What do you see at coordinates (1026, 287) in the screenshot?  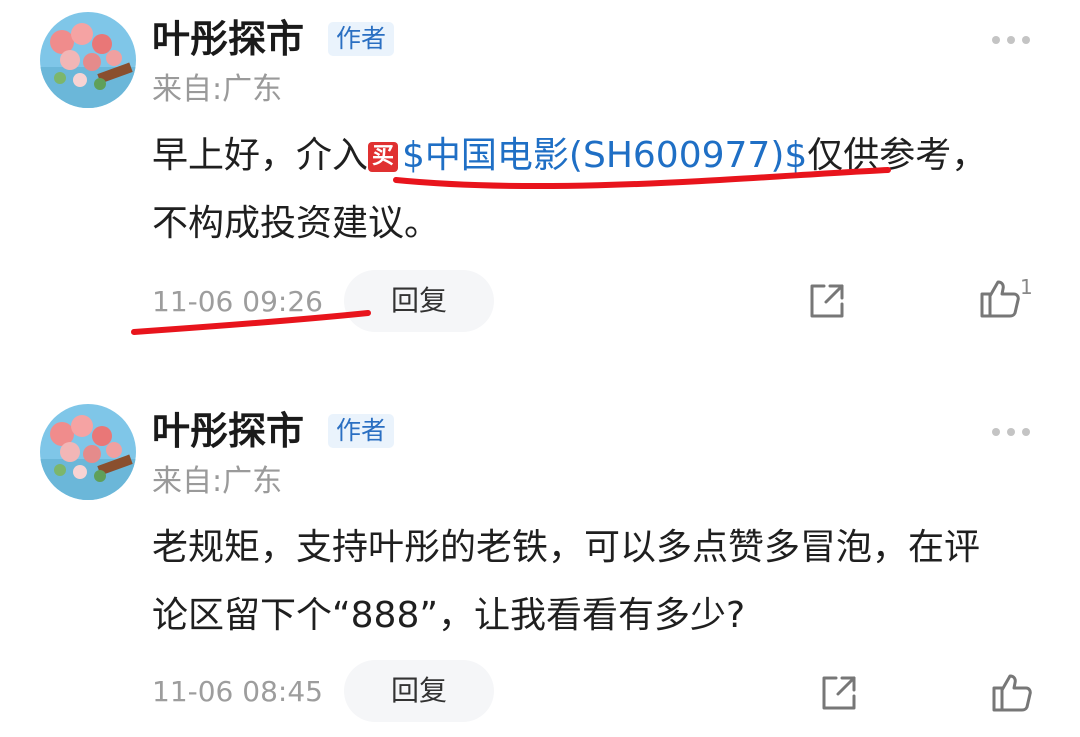 I see `like-count: 1` at bounding box center [1026, 287].